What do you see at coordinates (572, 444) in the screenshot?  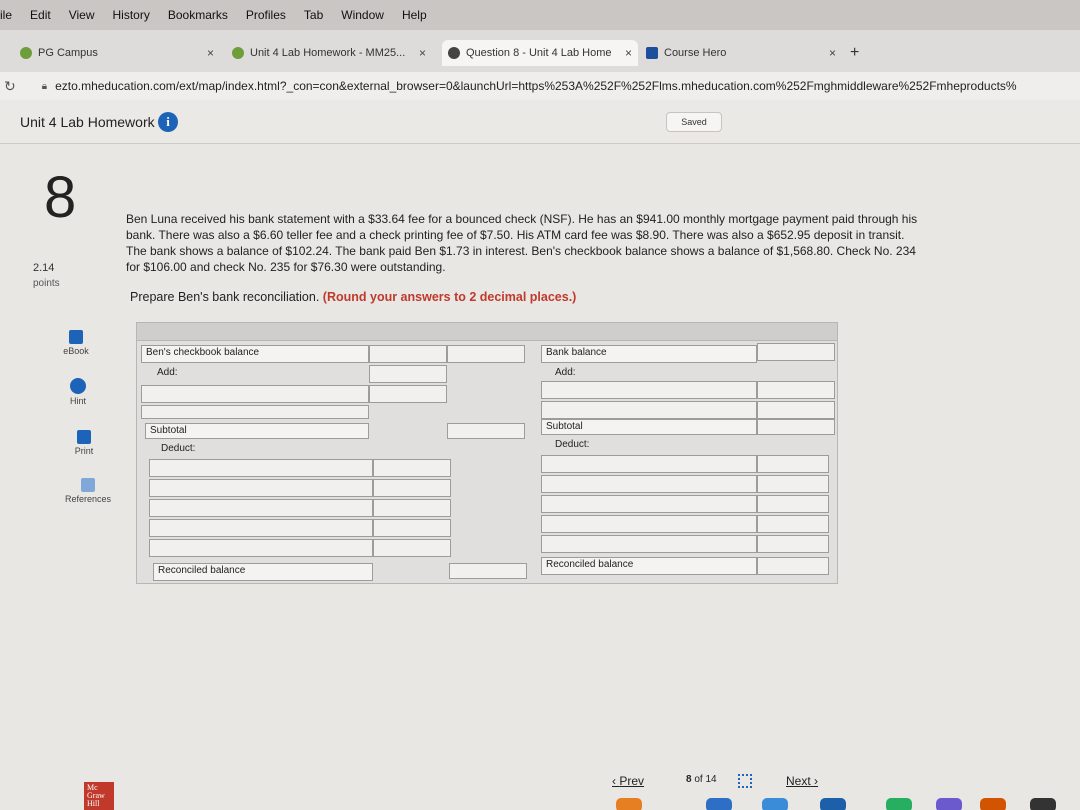 I see `right-deduct-label: Deduct:` at bounding box center [572, 444].